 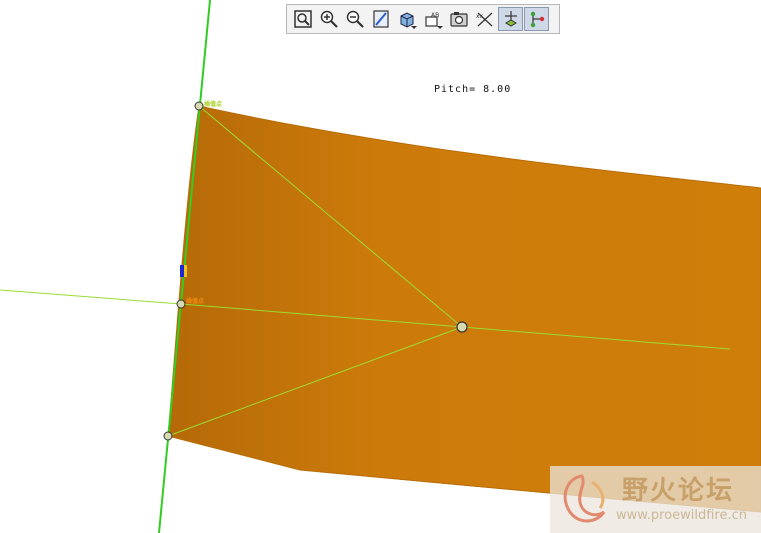 I want to click on view-toolbar: AB xx, so click(x=423, y=19).